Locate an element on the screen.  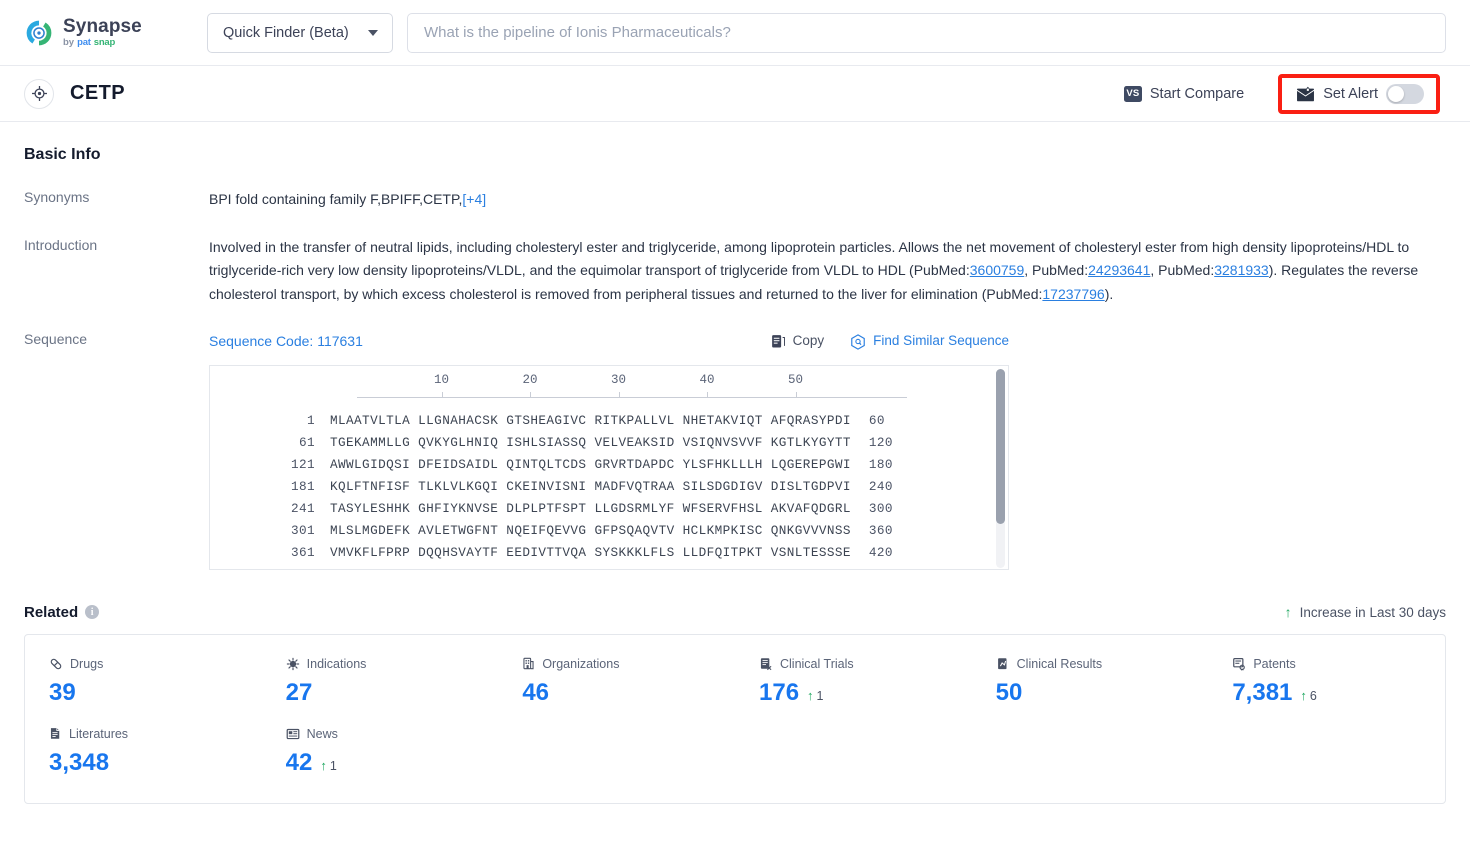
related-stat-number: 176 is located at coordinates (779, 692).